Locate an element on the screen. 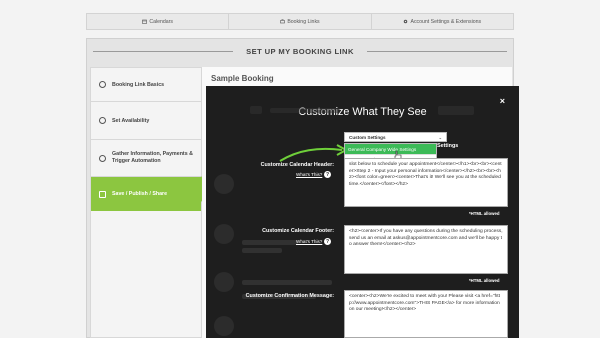  page-title: SET UP MY BOOKING LINK is located at coordinates (300, 51).